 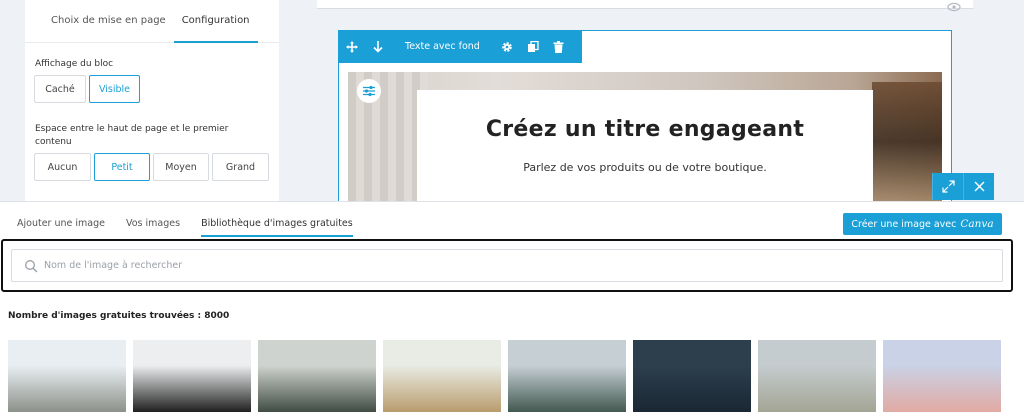 I want to click on close-icon, so click(x=979, y=186).